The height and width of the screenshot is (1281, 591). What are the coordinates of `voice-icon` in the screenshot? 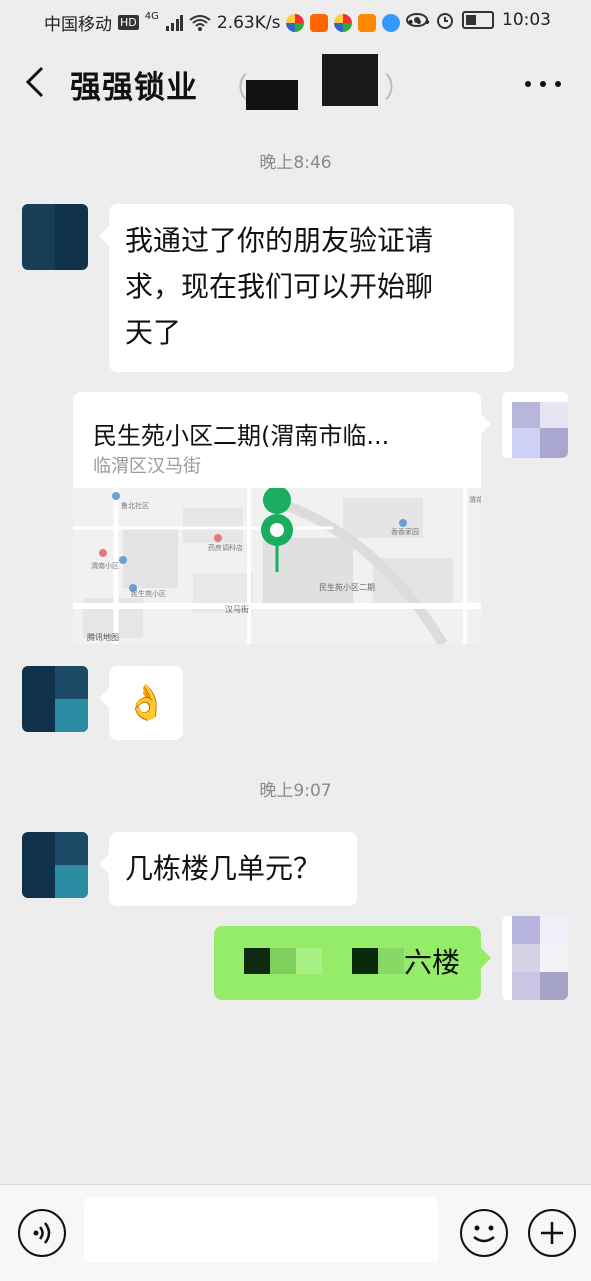 It's located at (42, 1233).